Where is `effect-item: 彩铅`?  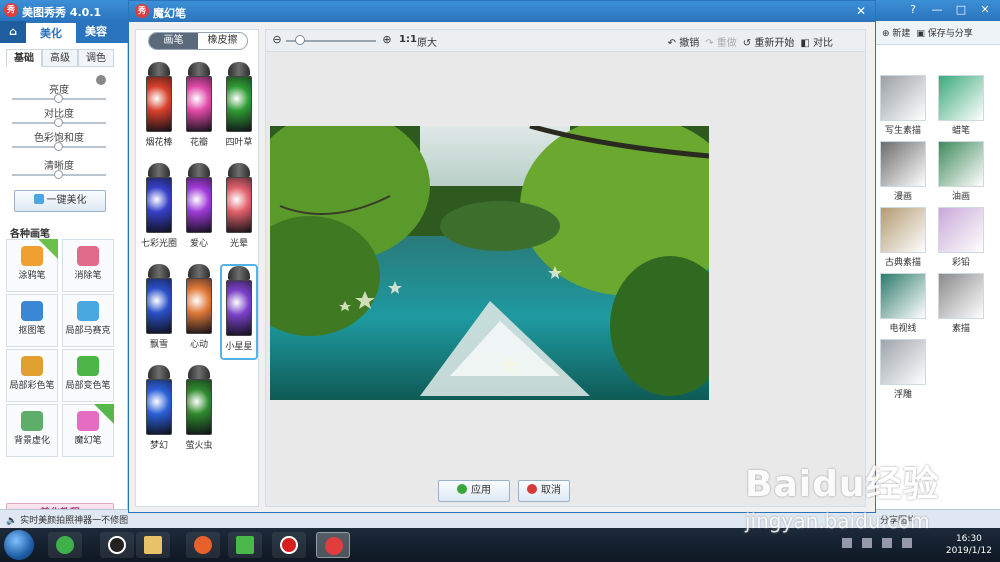
effect-item: 彩铅 is located at coordinates (961, 240).